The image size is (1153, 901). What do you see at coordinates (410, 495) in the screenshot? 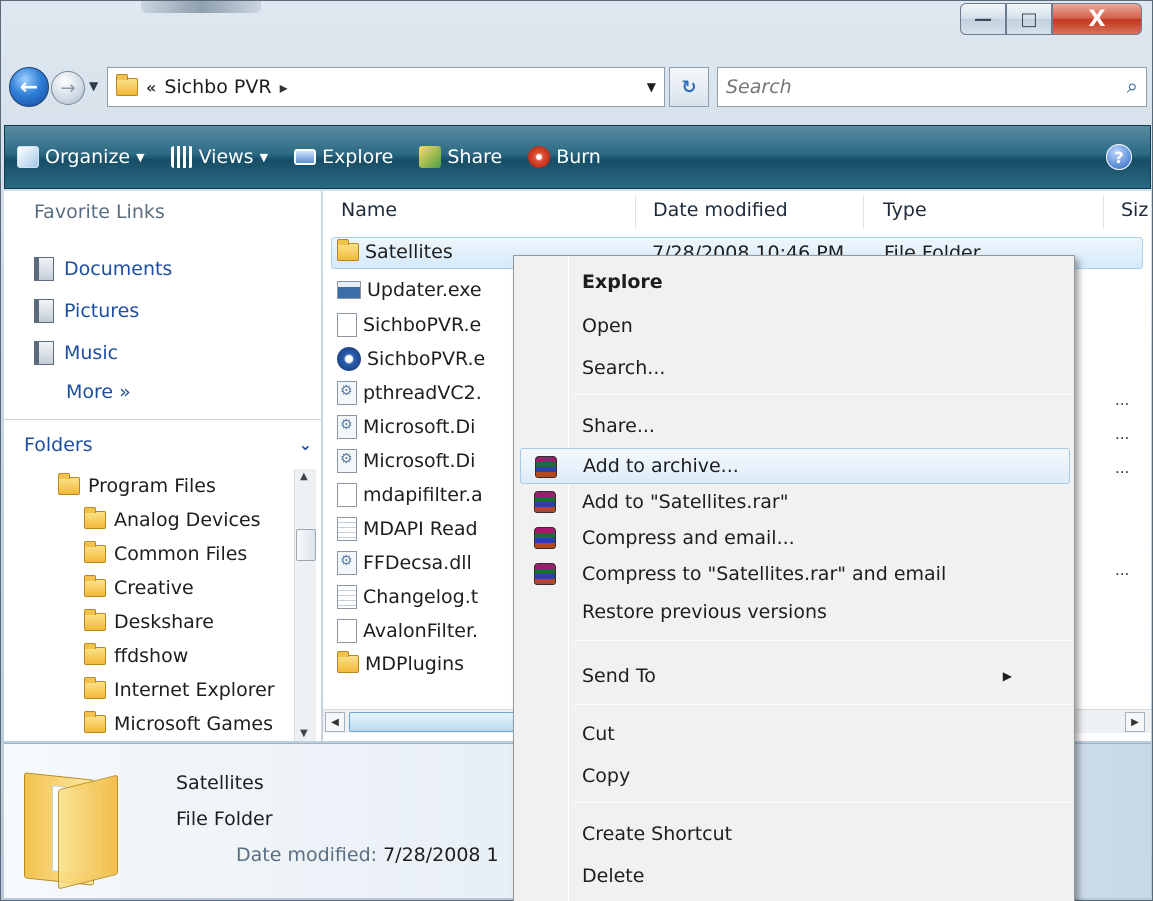
I see `list-item: mdapifilter.a` at bounding box center [410, 495].